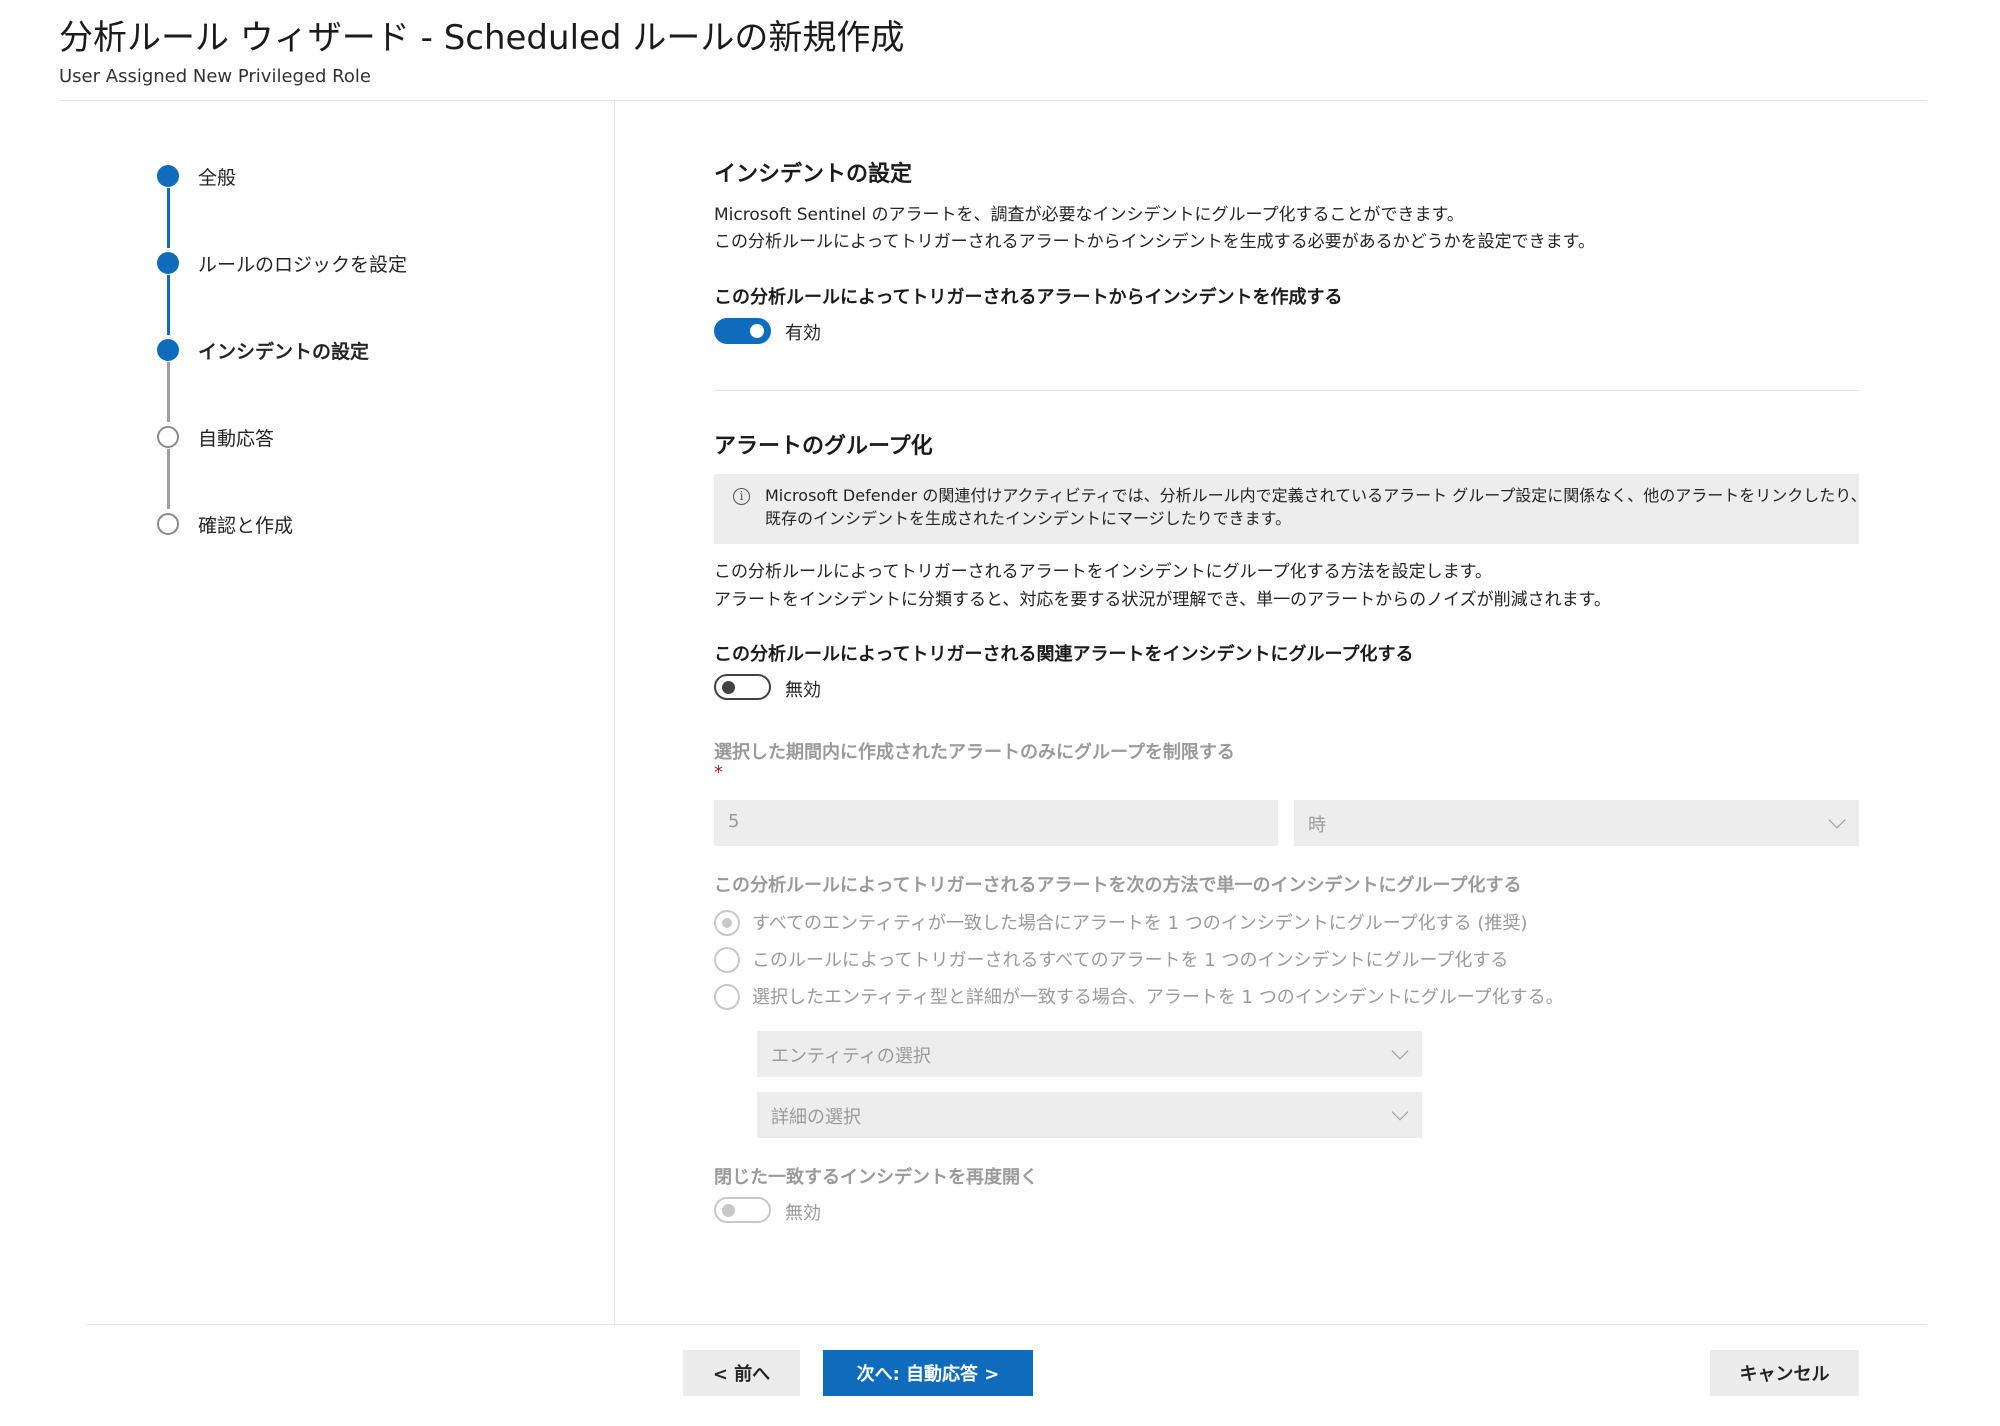  Describe the element at coordinates (614, 713) in the screenshot. I see `steps-panel-divider` at that location.